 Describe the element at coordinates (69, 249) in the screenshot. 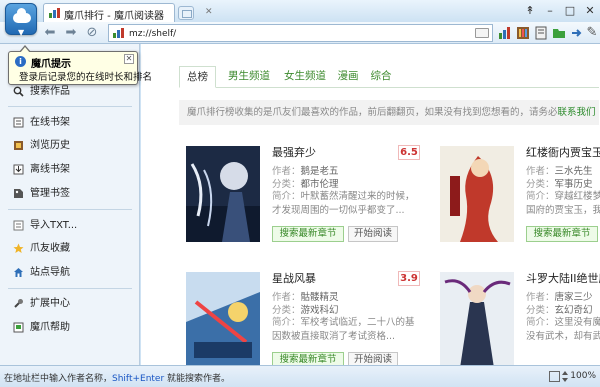

I see `sidebar-item-favorites: 爪友收藏` at that location.